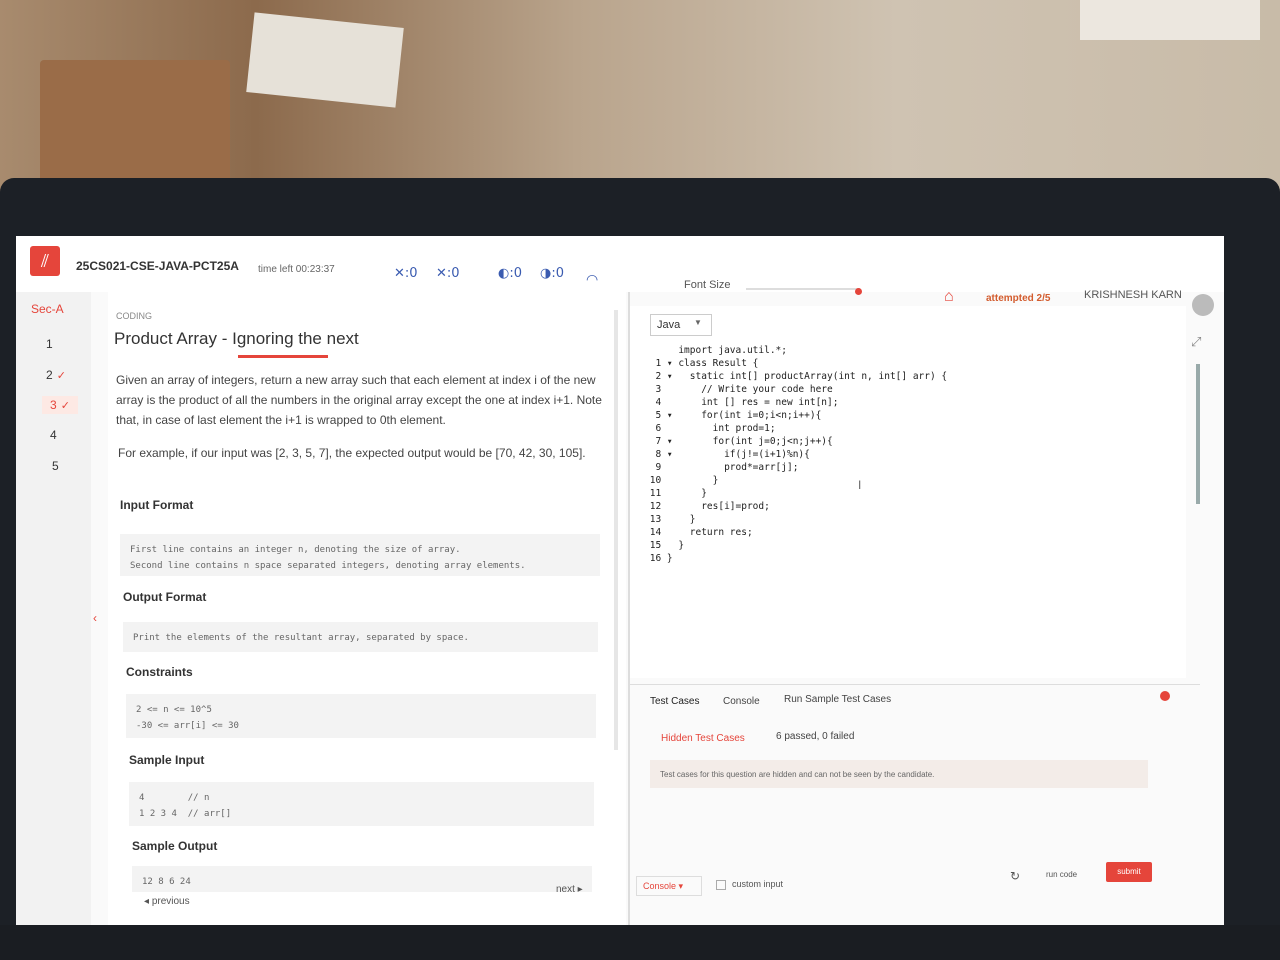 This screenshot has height=960, width=1280. Describe the element at coordinates (1198, 434) in the screenshot. I see `editor-scrollbar` at that location.